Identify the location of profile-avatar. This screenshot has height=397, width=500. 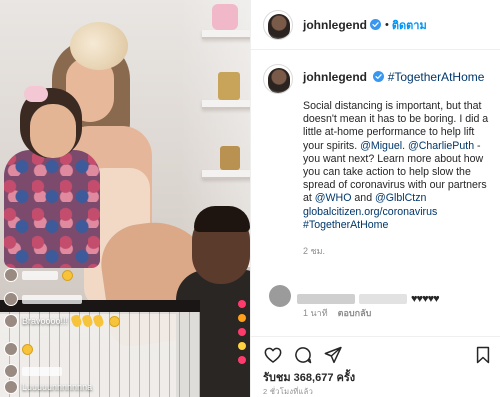
(278, 24).